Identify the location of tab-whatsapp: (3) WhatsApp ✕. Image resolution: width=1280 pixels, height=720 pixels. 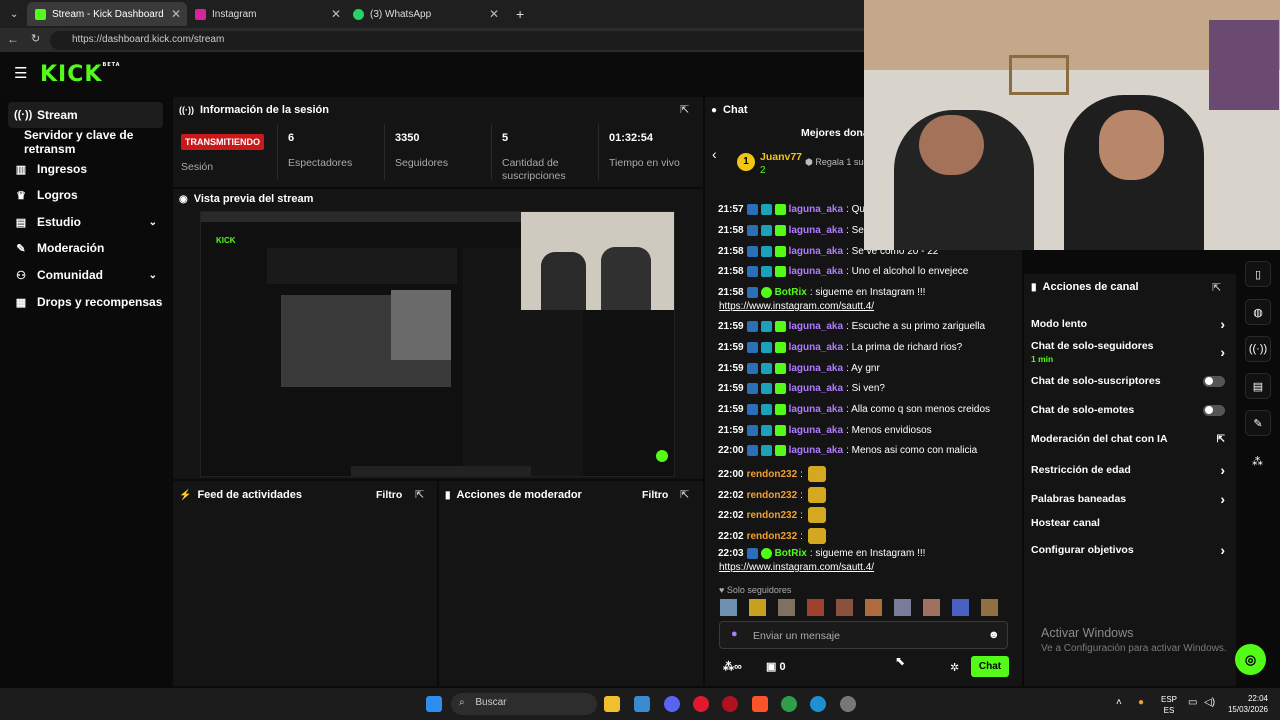
(425, 14).